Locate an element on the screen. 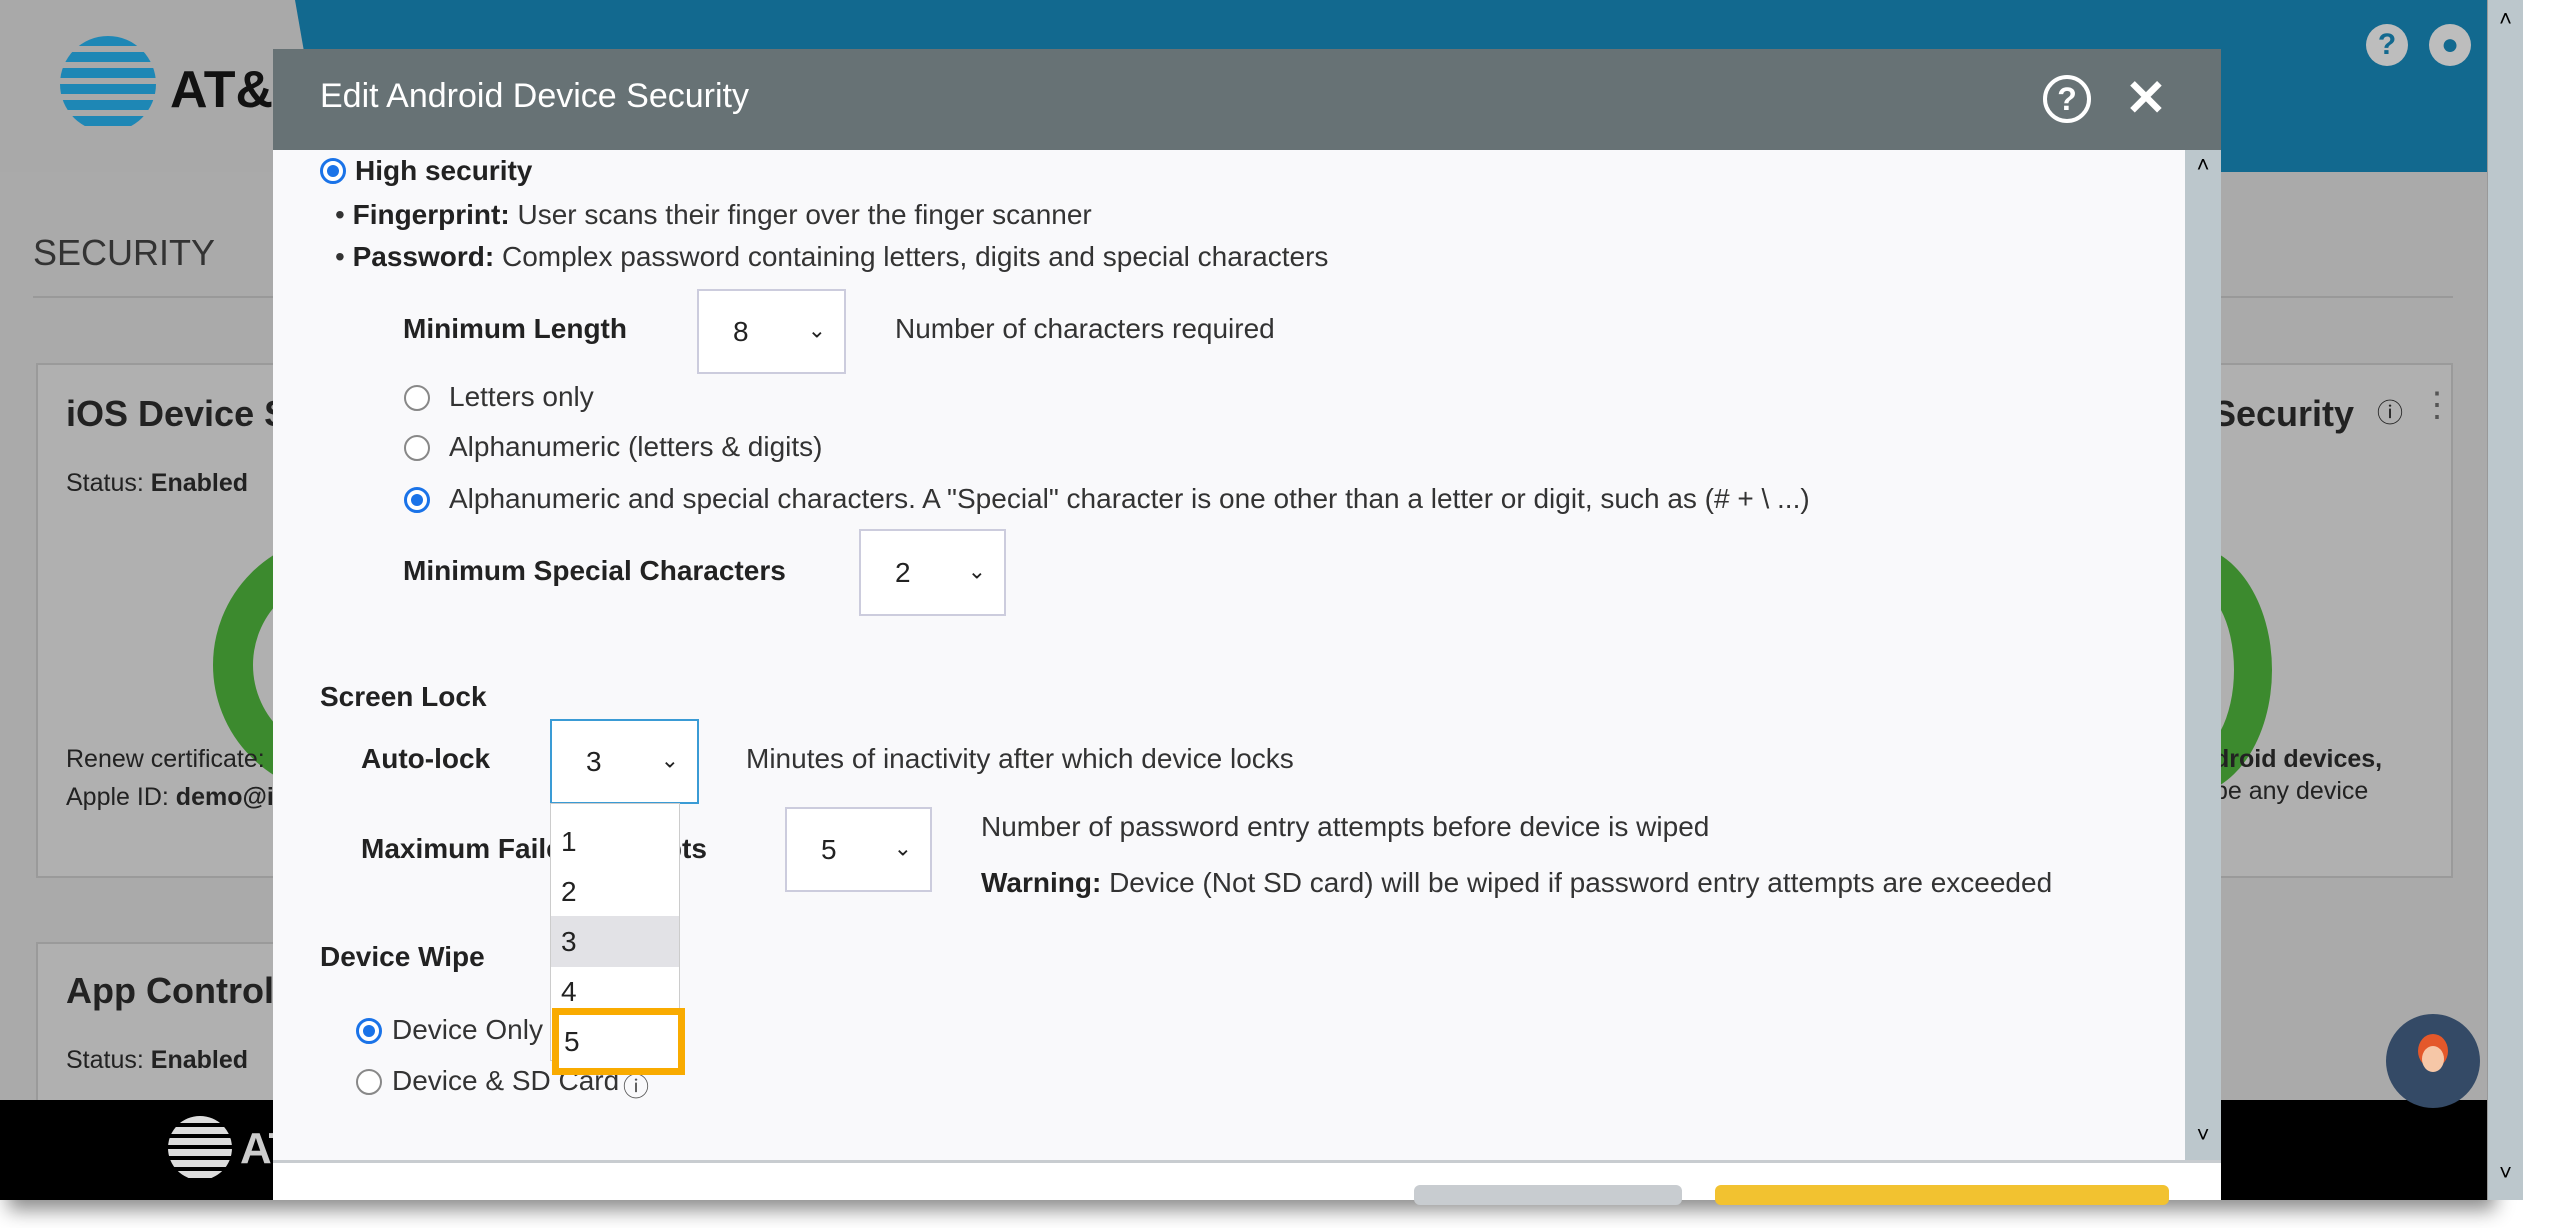  help-icon: ⓘ is located at coordinates (2390, 411).